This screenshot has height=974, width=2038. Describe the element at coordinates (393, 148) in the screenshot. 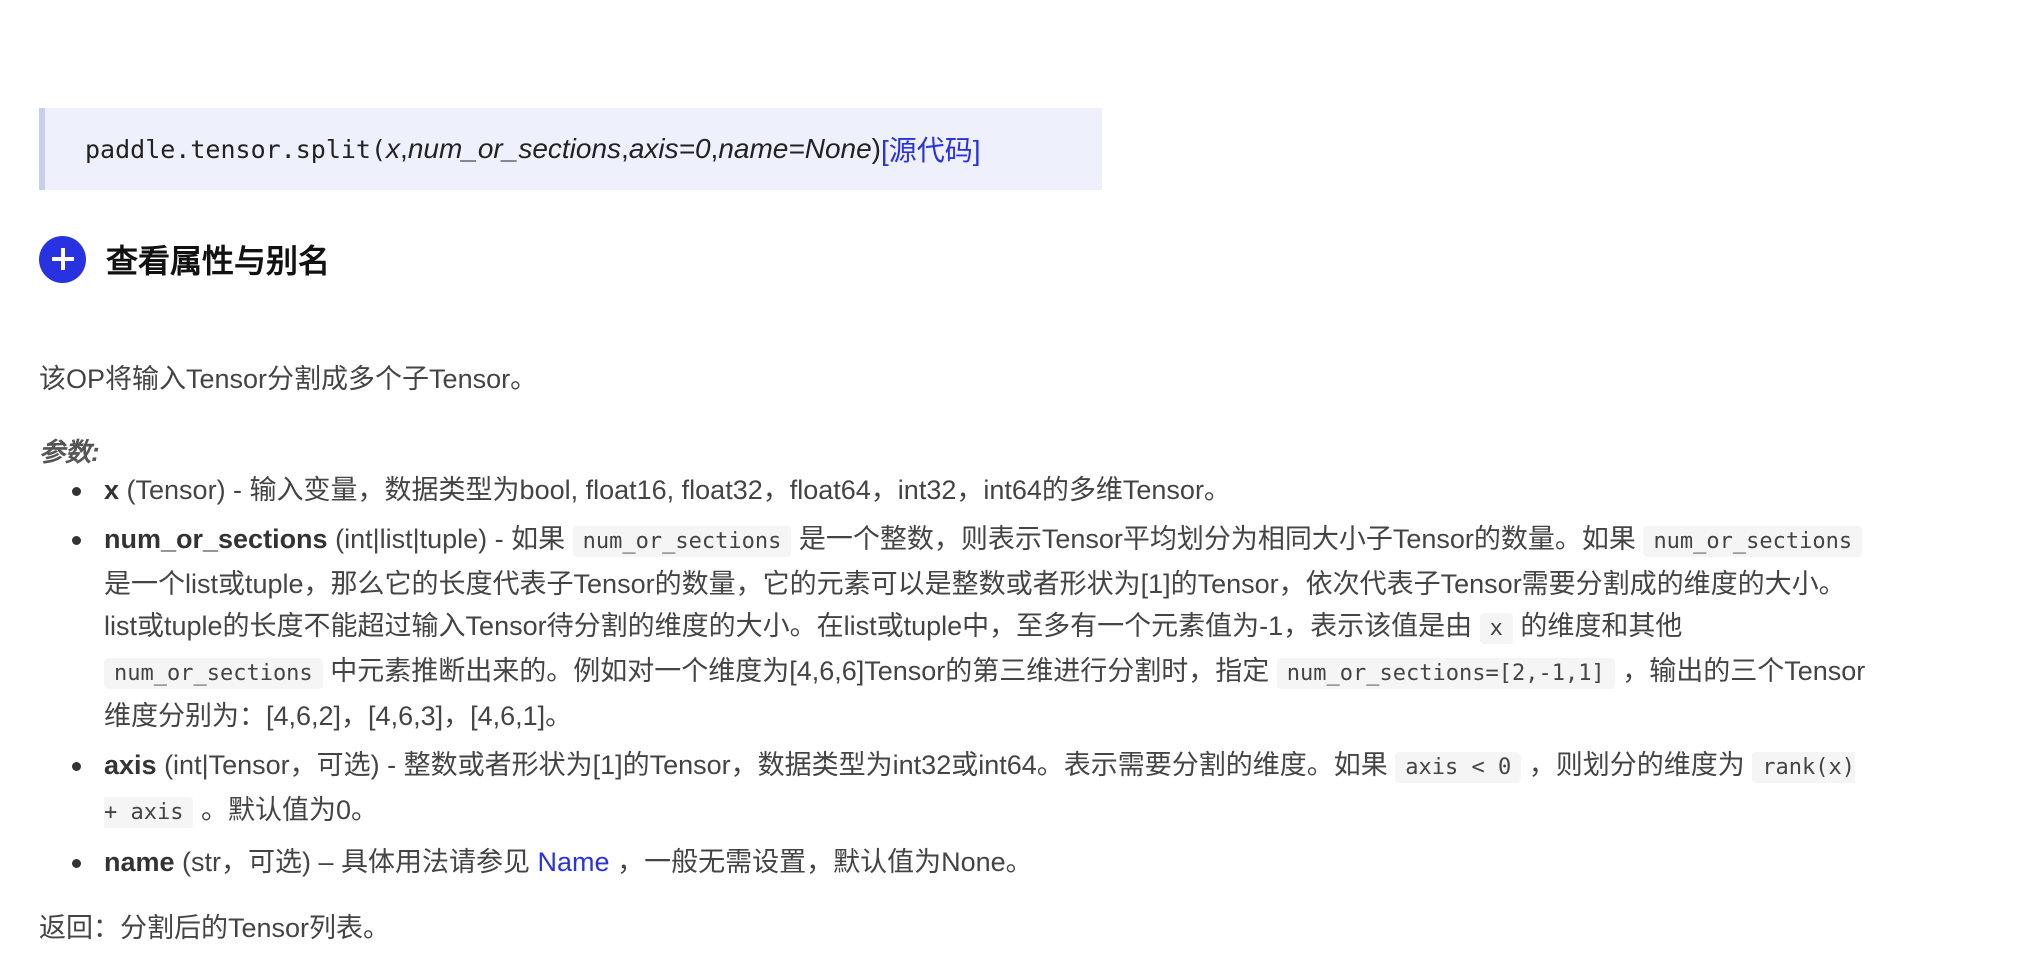

I see `signature-arg-x: x` at that location.